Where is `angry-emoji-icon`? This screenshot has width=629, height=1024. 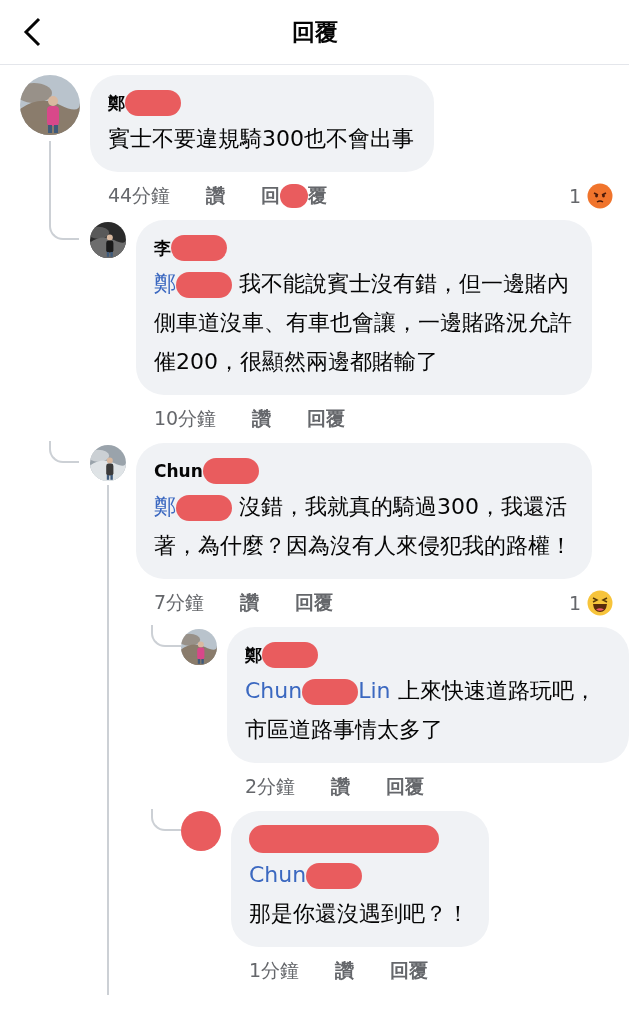 angry-emoji-icon is located at coordinates (600, 196).